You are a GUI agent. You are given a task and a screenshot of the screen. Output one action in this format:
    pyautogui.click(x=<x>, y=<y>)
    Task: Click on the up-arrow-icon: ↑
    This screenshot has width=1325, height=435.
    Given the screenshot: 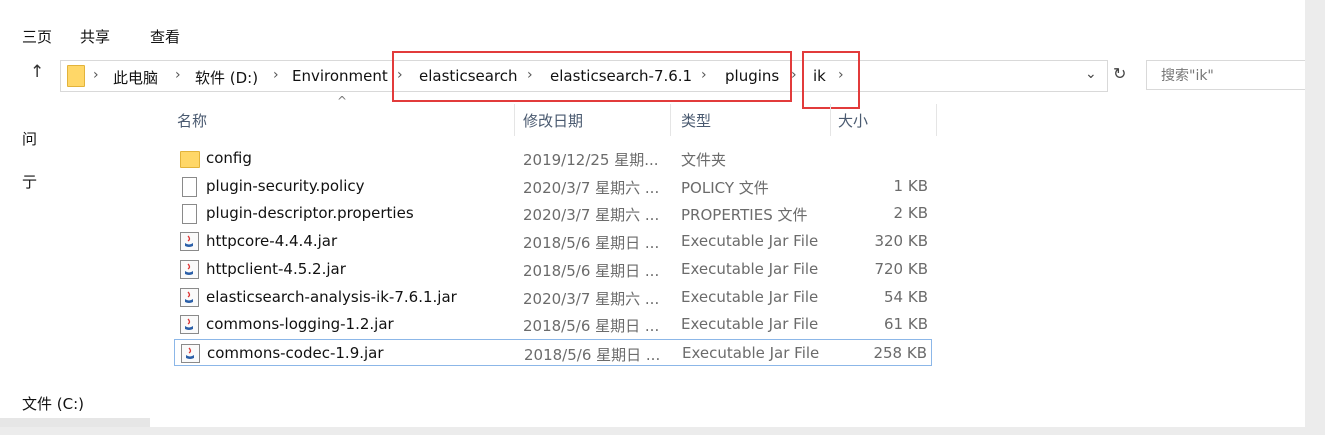 What is the action you would take?
    pyautogui.click(x=37, y=72)
    